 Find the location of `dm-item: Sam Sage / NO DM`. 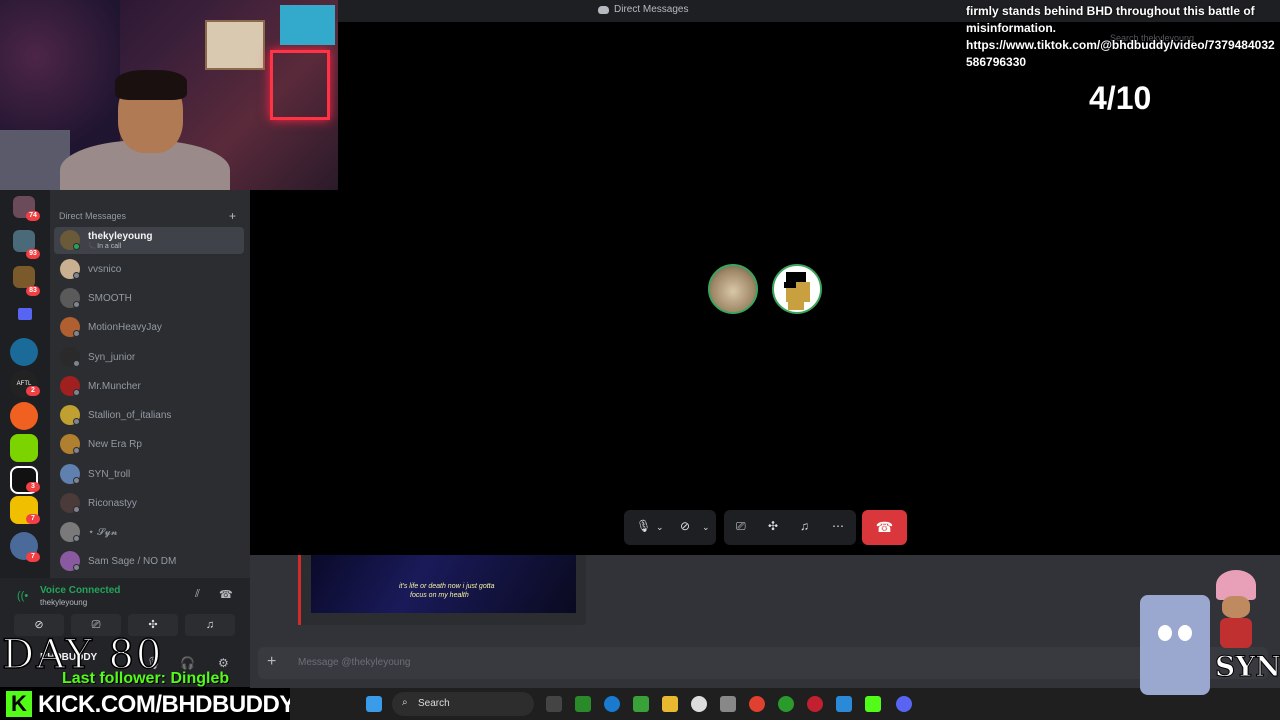

dm-item: Sam Sage / NO DM is located at coordinates (149, 561).